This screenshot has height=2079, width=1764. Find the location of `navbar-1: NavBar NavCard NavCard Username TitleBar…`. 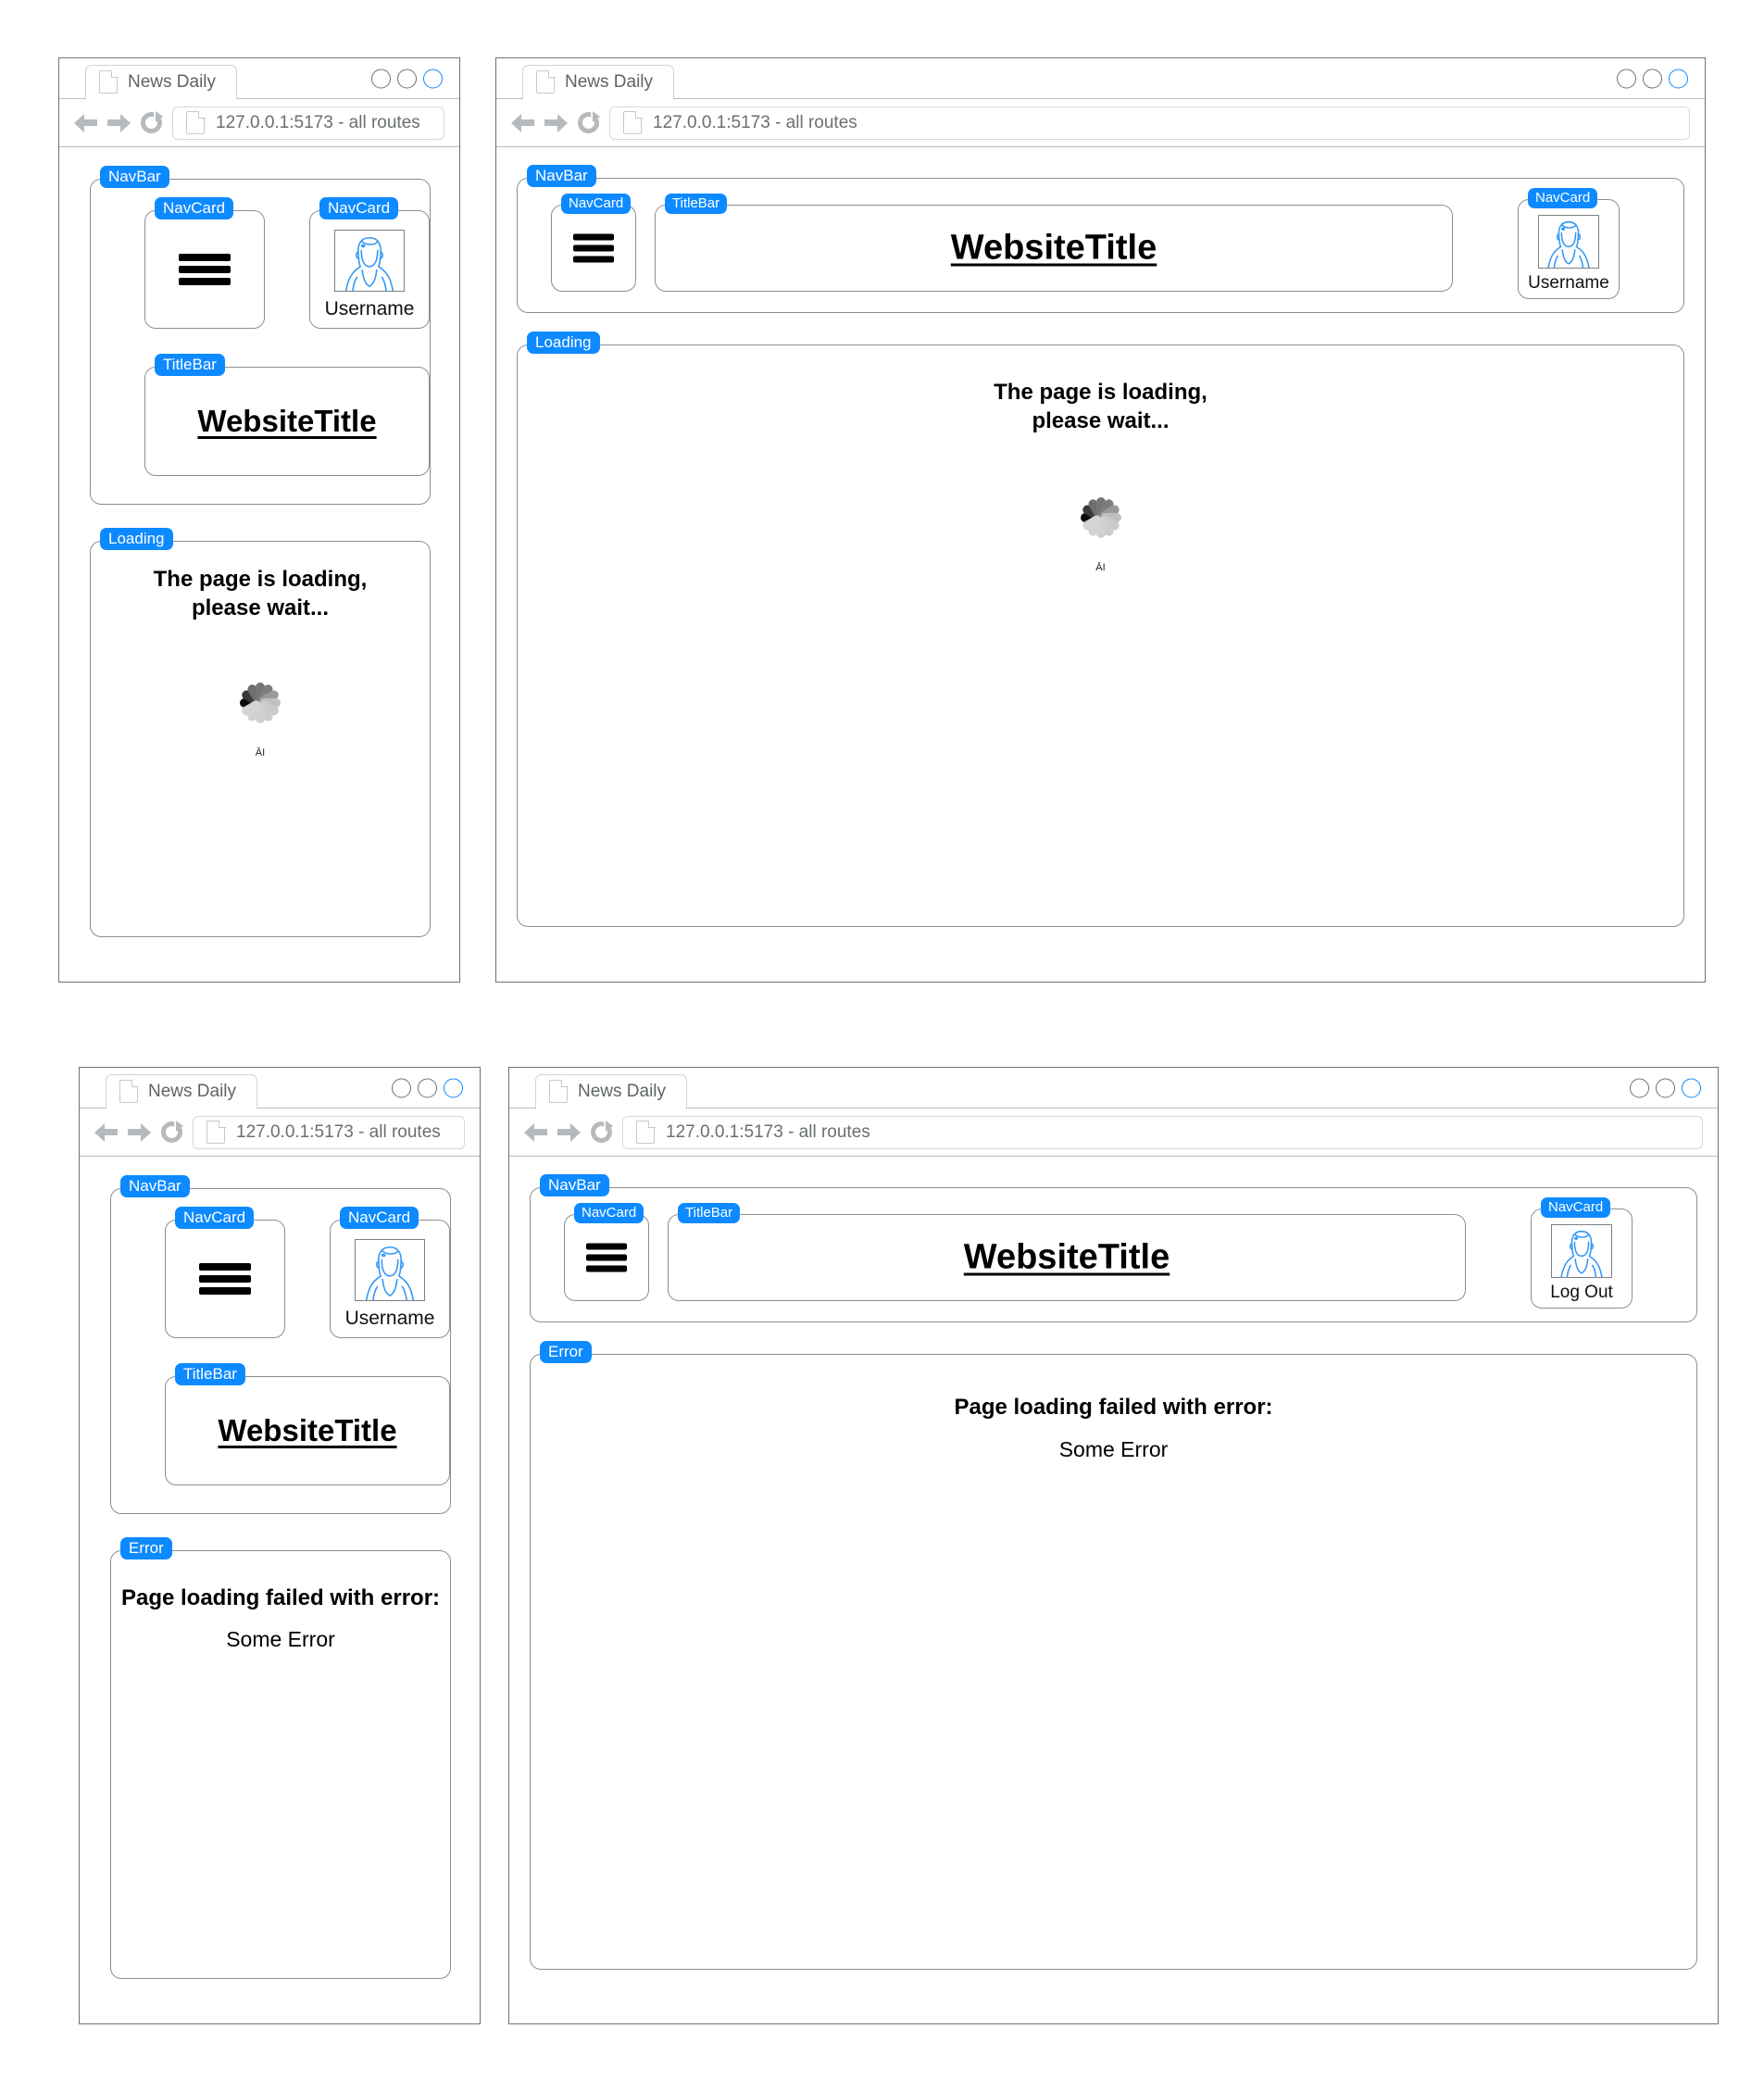

navbar-1: NavBar NavCard NavCard Username TitleBar… is located at coordinates (260, 335).